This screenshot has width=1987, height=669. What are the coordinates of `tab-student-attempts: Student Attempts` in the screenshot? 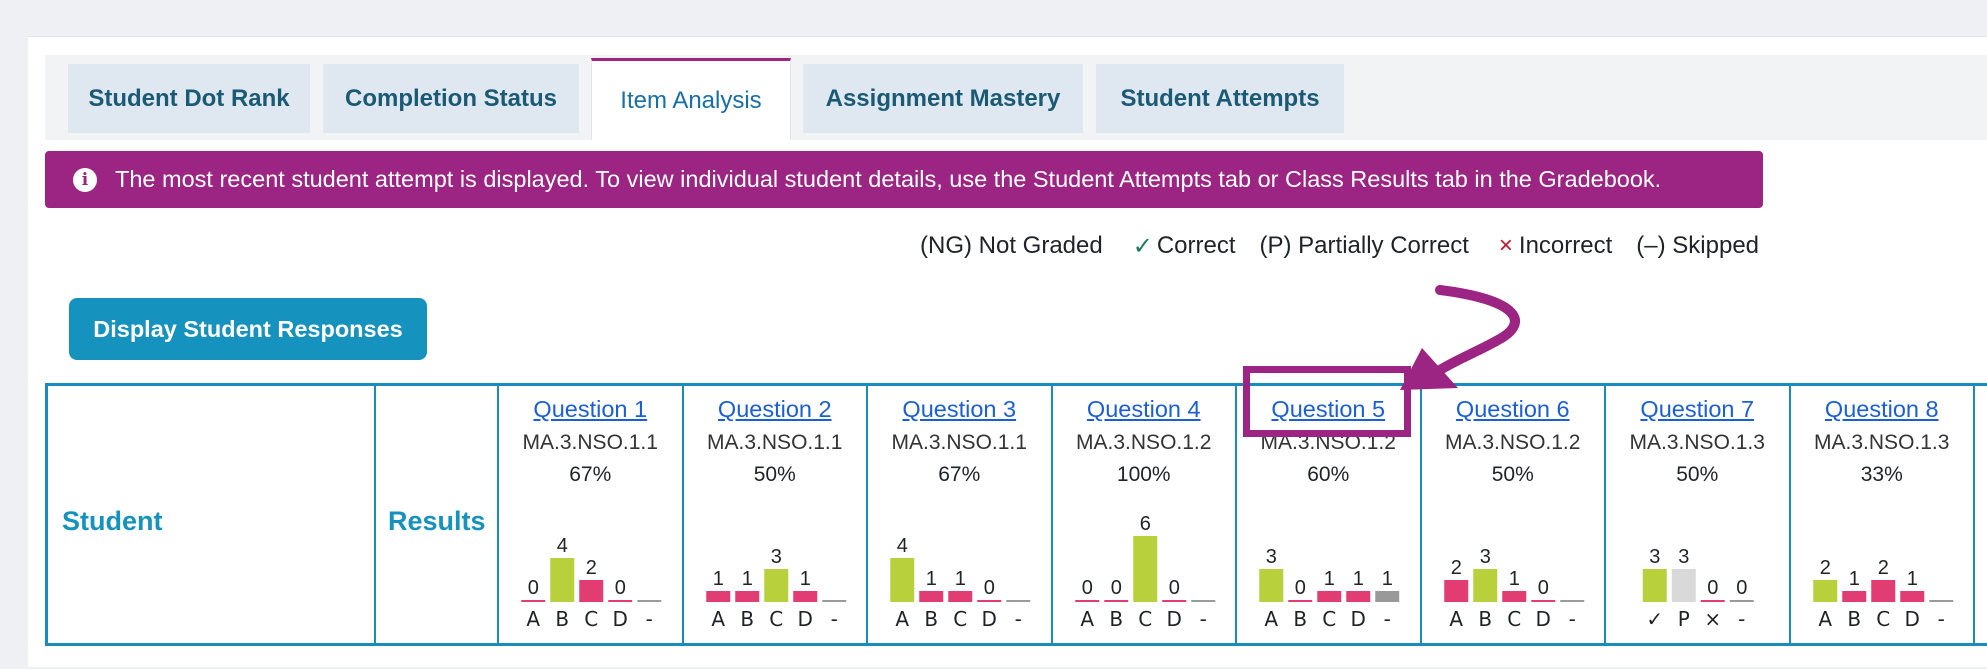 It's located at (1220, 98).